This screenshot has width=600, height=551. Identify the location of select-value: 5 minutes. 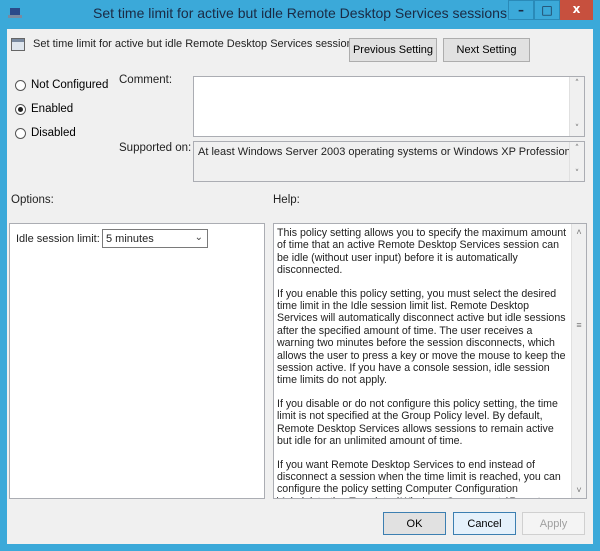
(130, 239).